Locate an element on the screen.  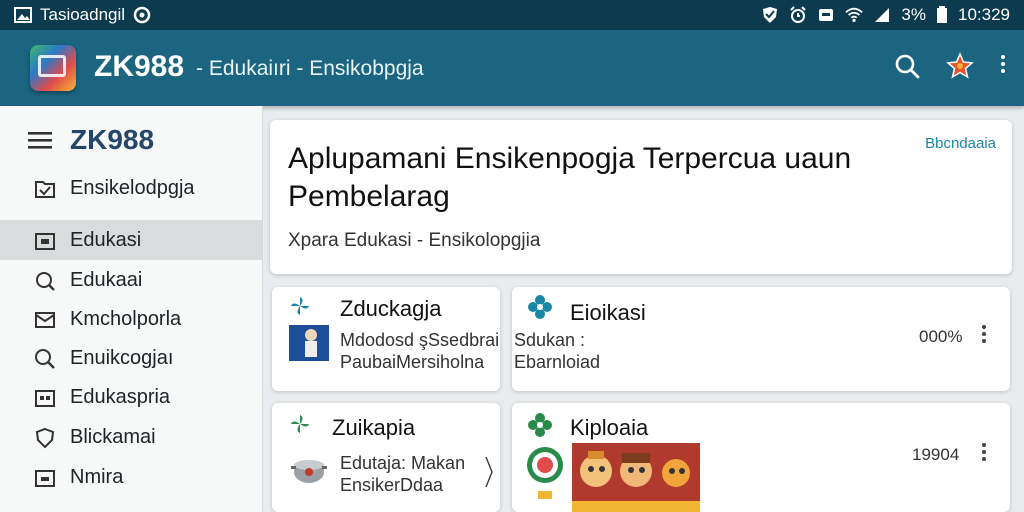
status-app-label: Tasioadngil is located at coordinates (83, 14).